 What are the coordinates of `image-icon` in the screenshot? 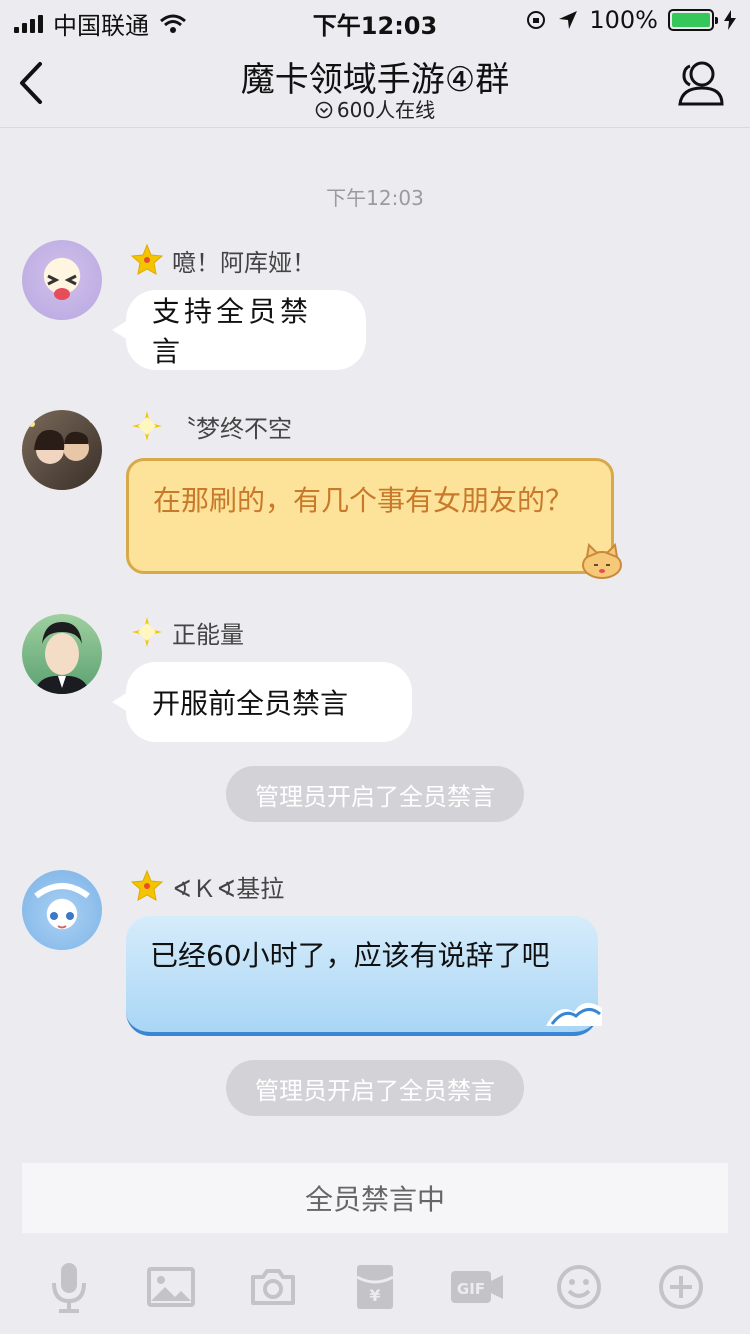 It's located at (171, 1287).